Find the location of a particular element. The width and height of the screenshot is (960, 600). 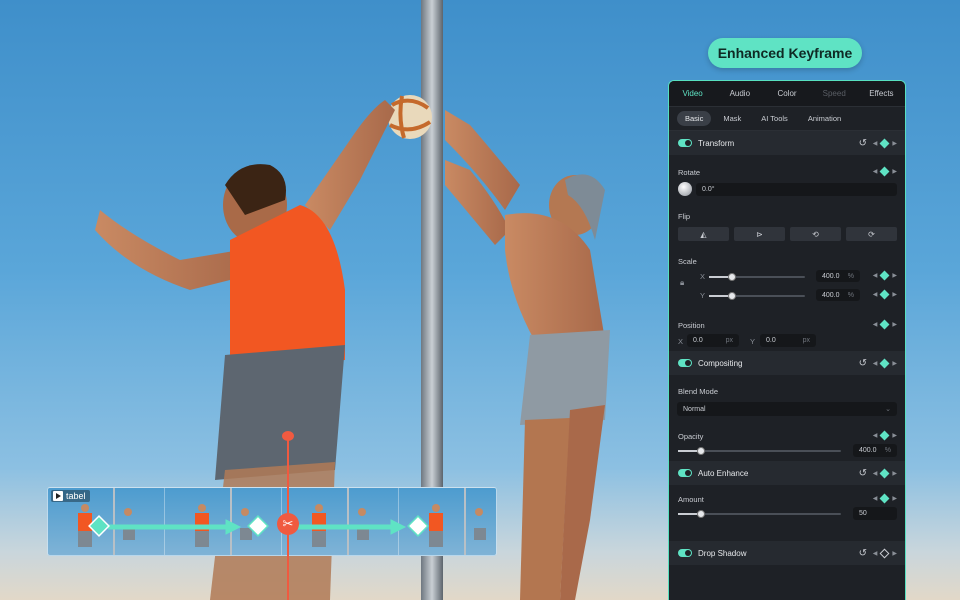

panel-subtabs: Basic Mask AI Tools Animation is located at coordinates (787, 119).